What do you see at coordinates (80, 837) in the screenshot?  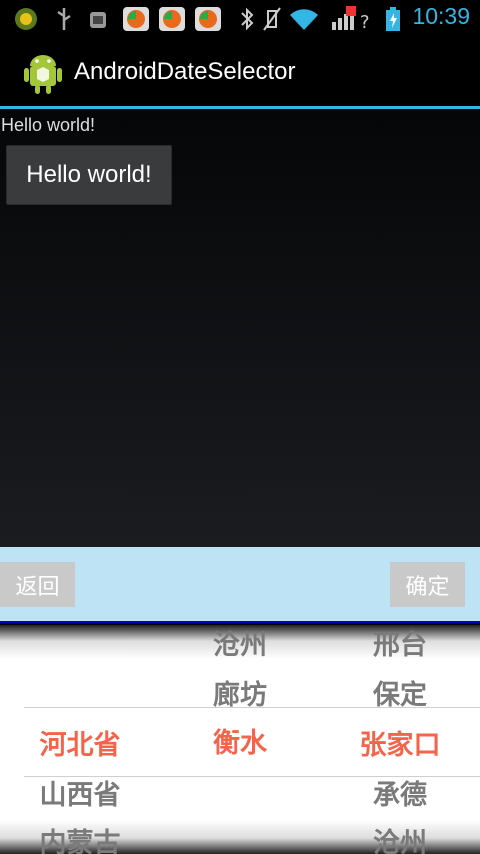 I see `province-item: 内蒙古` at bounding box center [80, 837].